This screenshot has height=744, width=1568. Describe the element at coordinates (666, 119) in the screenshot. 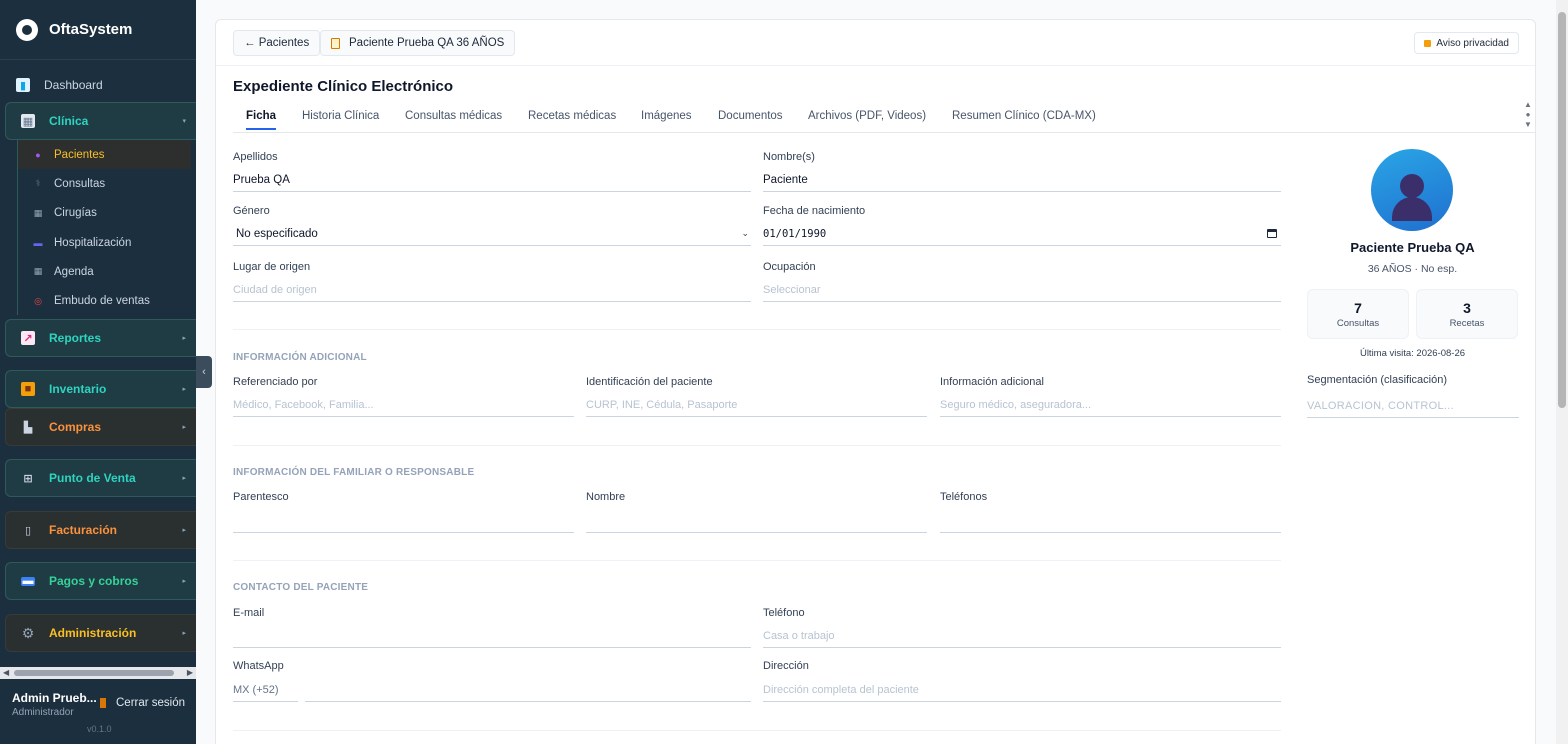

I see `tab-imagenes: Imágenes` at that location.